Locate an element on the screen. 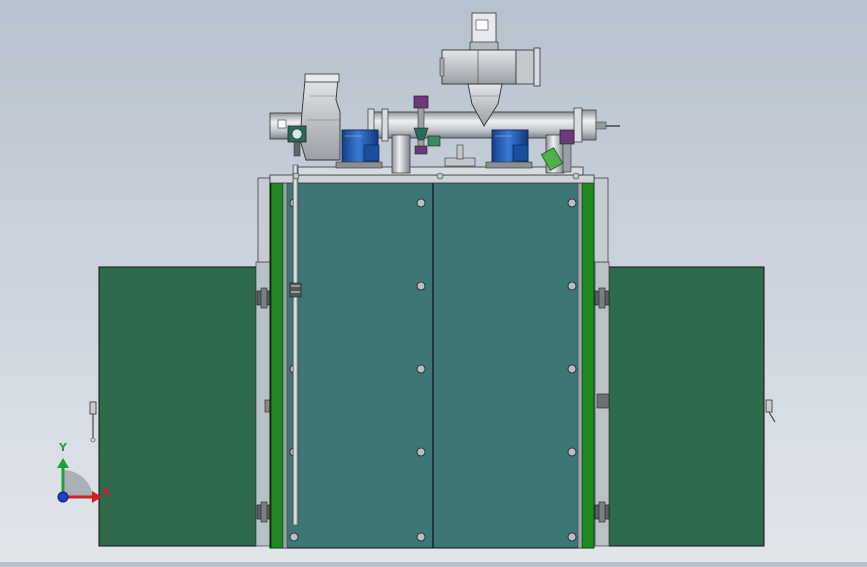 The image size is (867, 567). left-door-handle is located at coordinates (93, 422).